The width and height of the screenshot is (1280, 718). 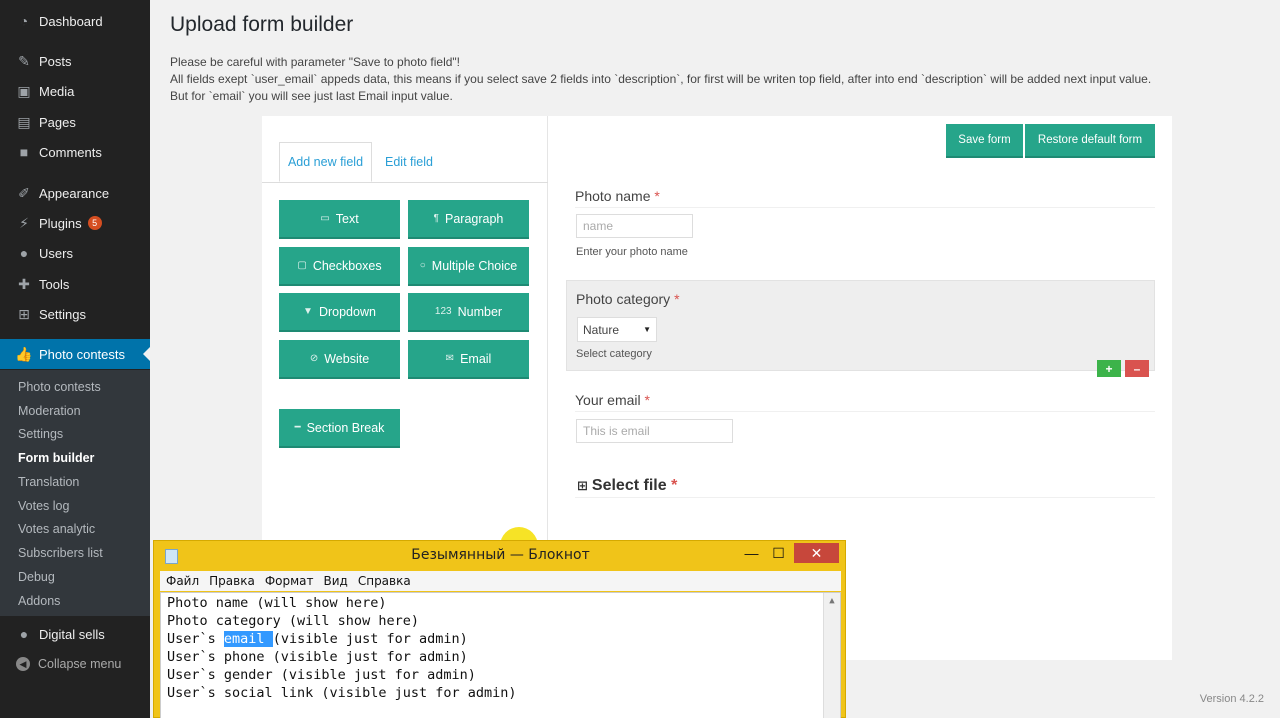 What do you see at coordinates (347, 358) in the screenshot?
I see `button-label: Website` at bounding box center [347, 358].